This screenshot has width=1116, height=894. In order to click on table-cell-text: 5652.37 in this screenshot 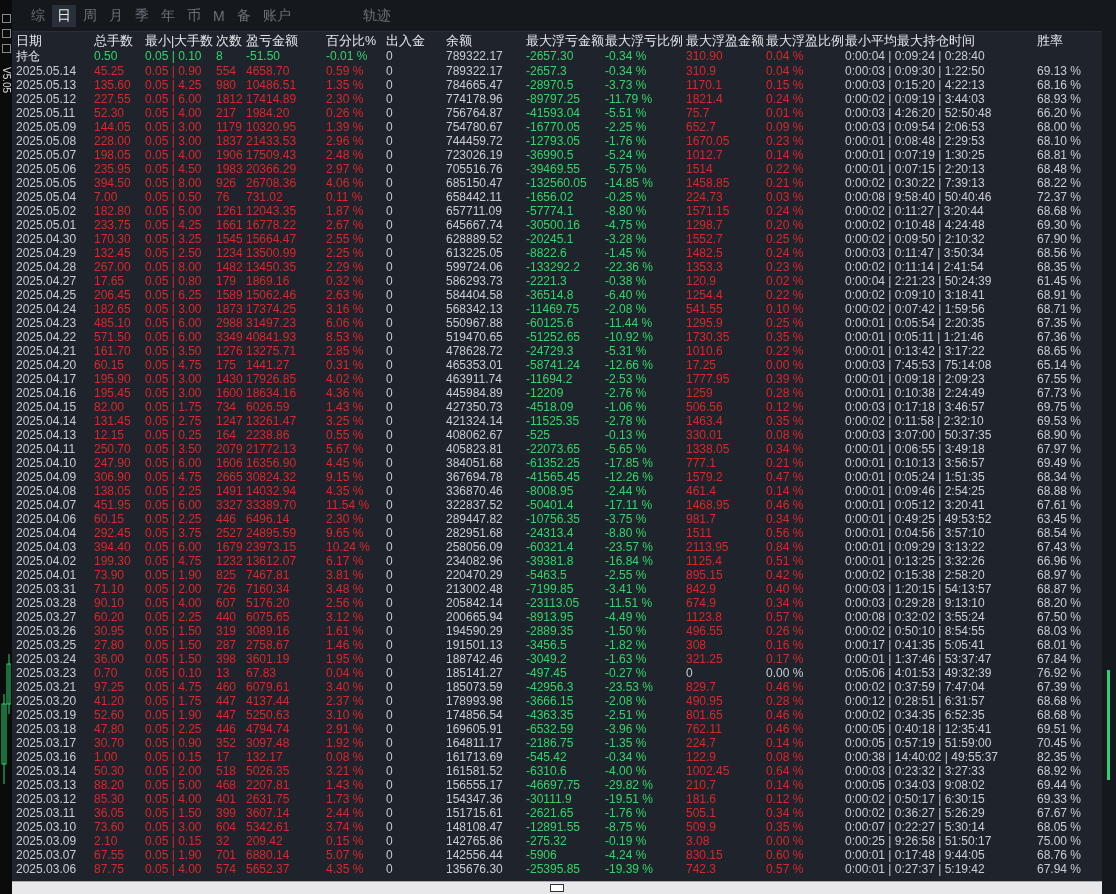, I will do `click(268, 869)`.